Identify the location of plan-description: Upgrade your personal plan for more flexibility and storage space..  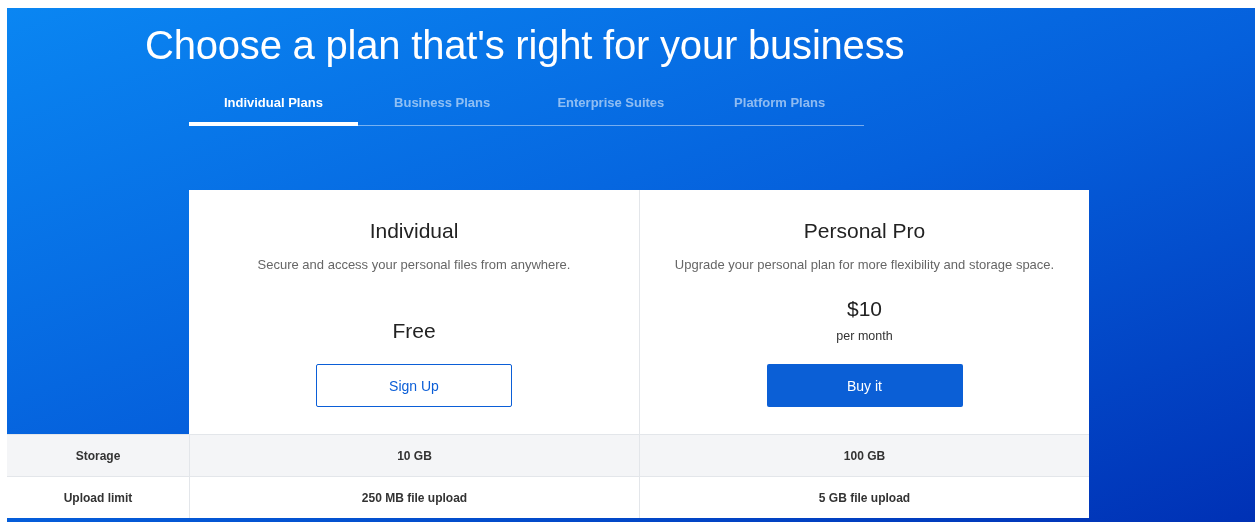
(864, 265).